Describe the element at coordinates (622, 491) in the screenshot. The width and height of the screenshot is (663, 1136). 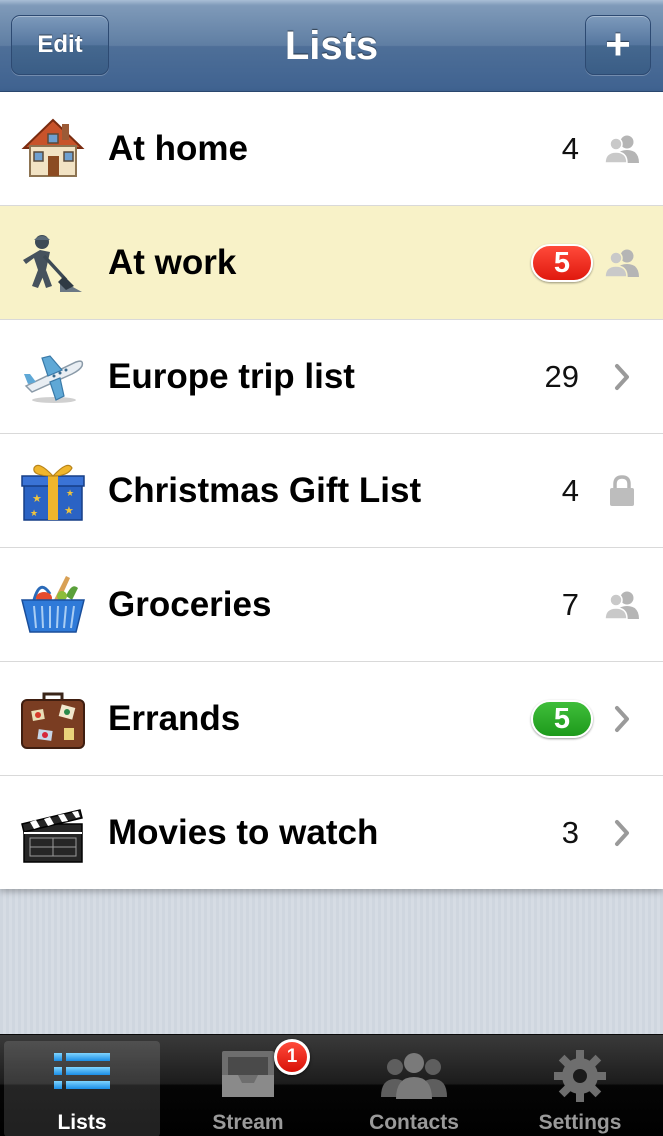
I see `lock-icon` at that location.